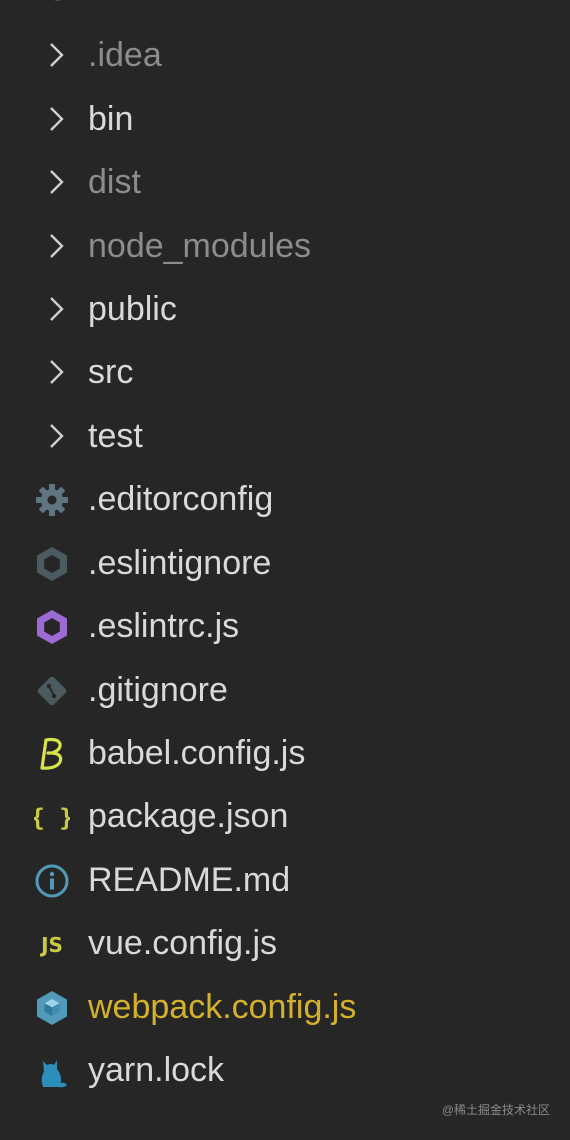  What do you see at coordinates (200, 246) in the screenshot?
I see `folder-label: node_modules` at bounding box center [200, 246].